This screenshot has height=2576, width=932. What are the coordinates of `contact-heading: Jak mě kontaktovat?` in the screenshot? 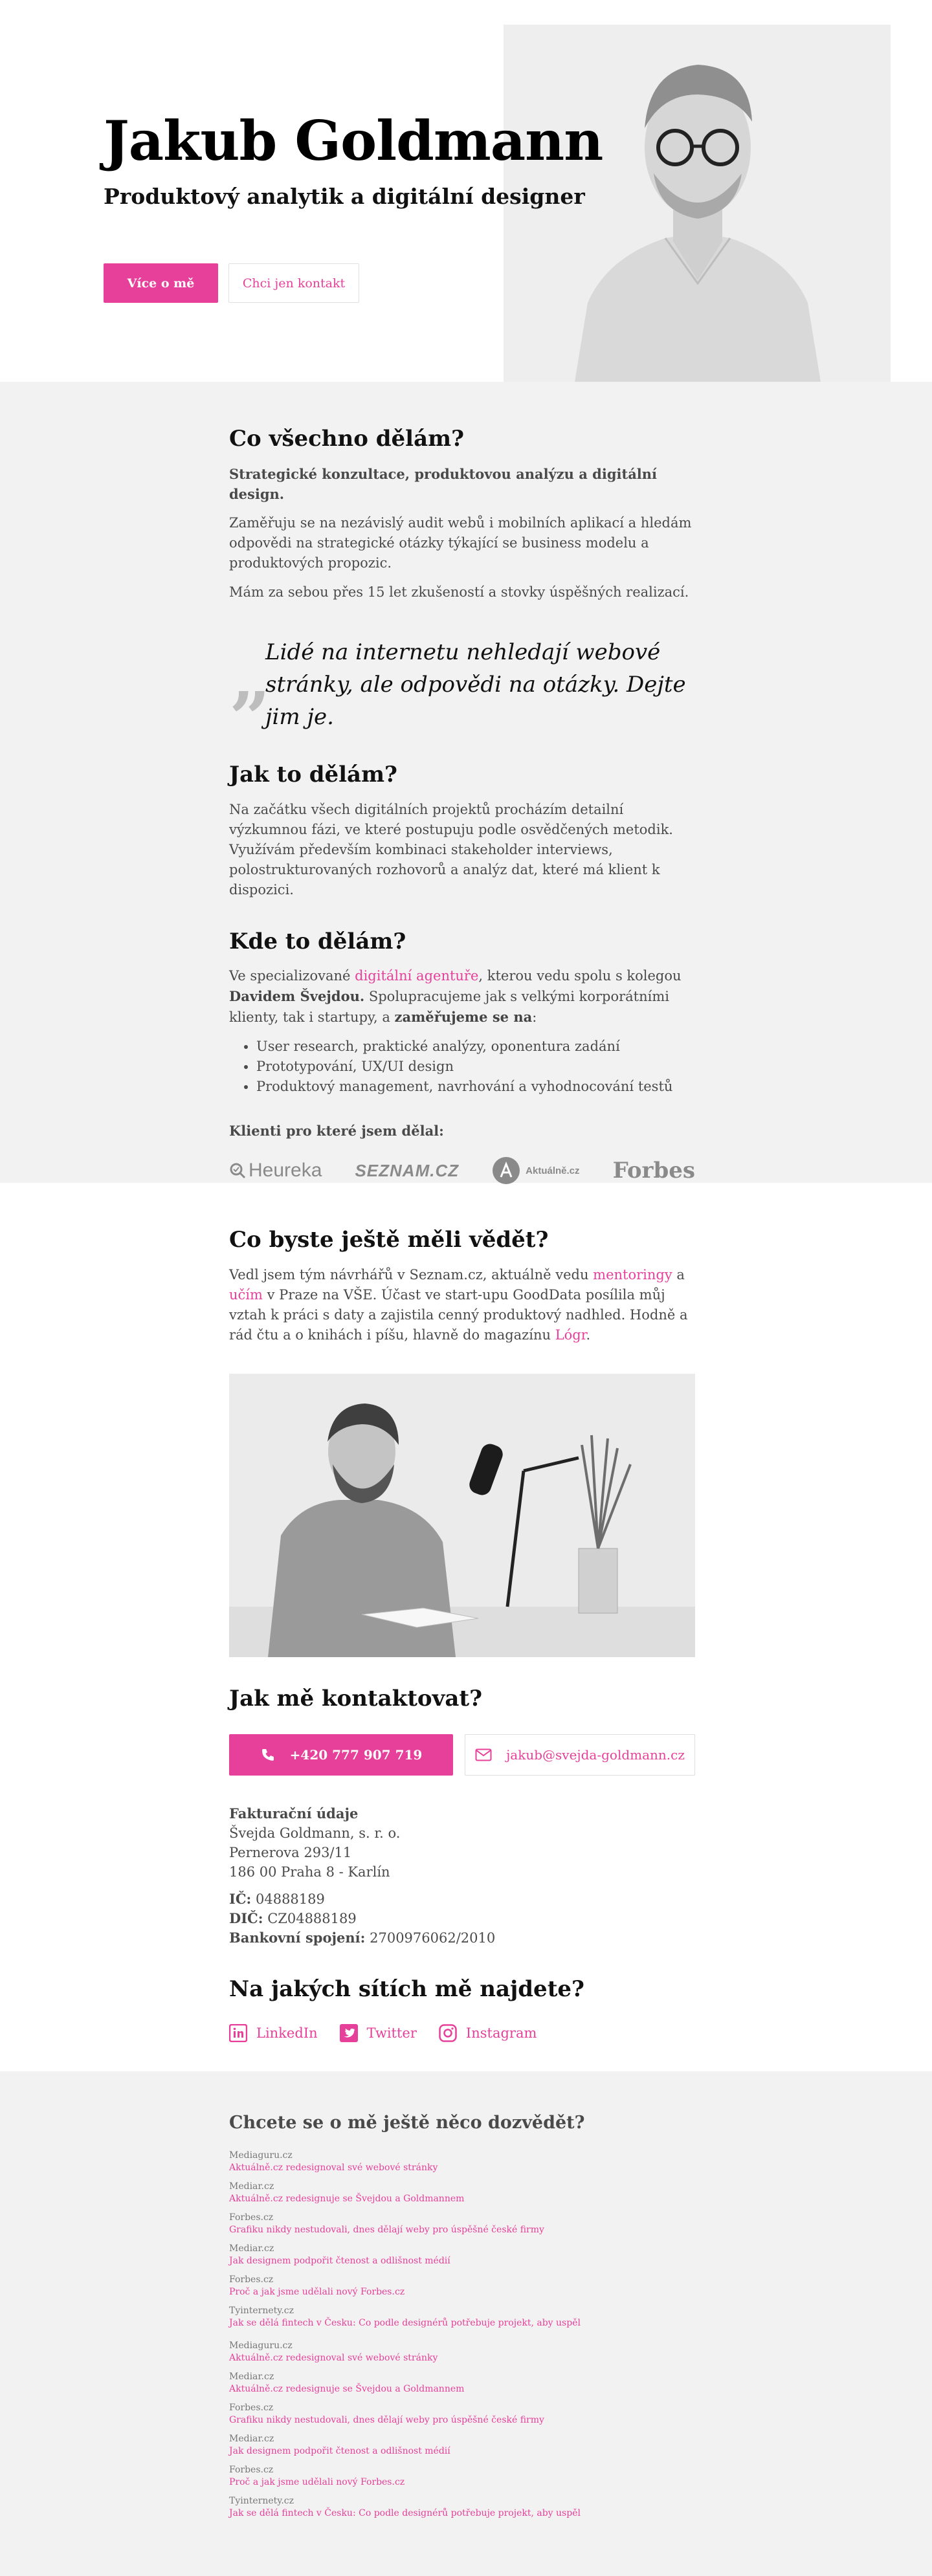 It's located at (355, 1698).